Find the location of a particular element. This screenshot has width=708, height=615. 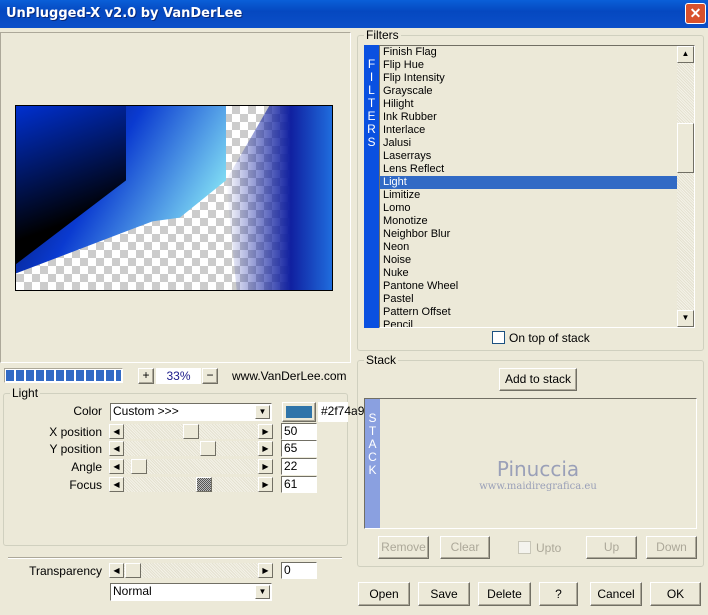

remove-button: Remove is located at coordinates (403, 547).